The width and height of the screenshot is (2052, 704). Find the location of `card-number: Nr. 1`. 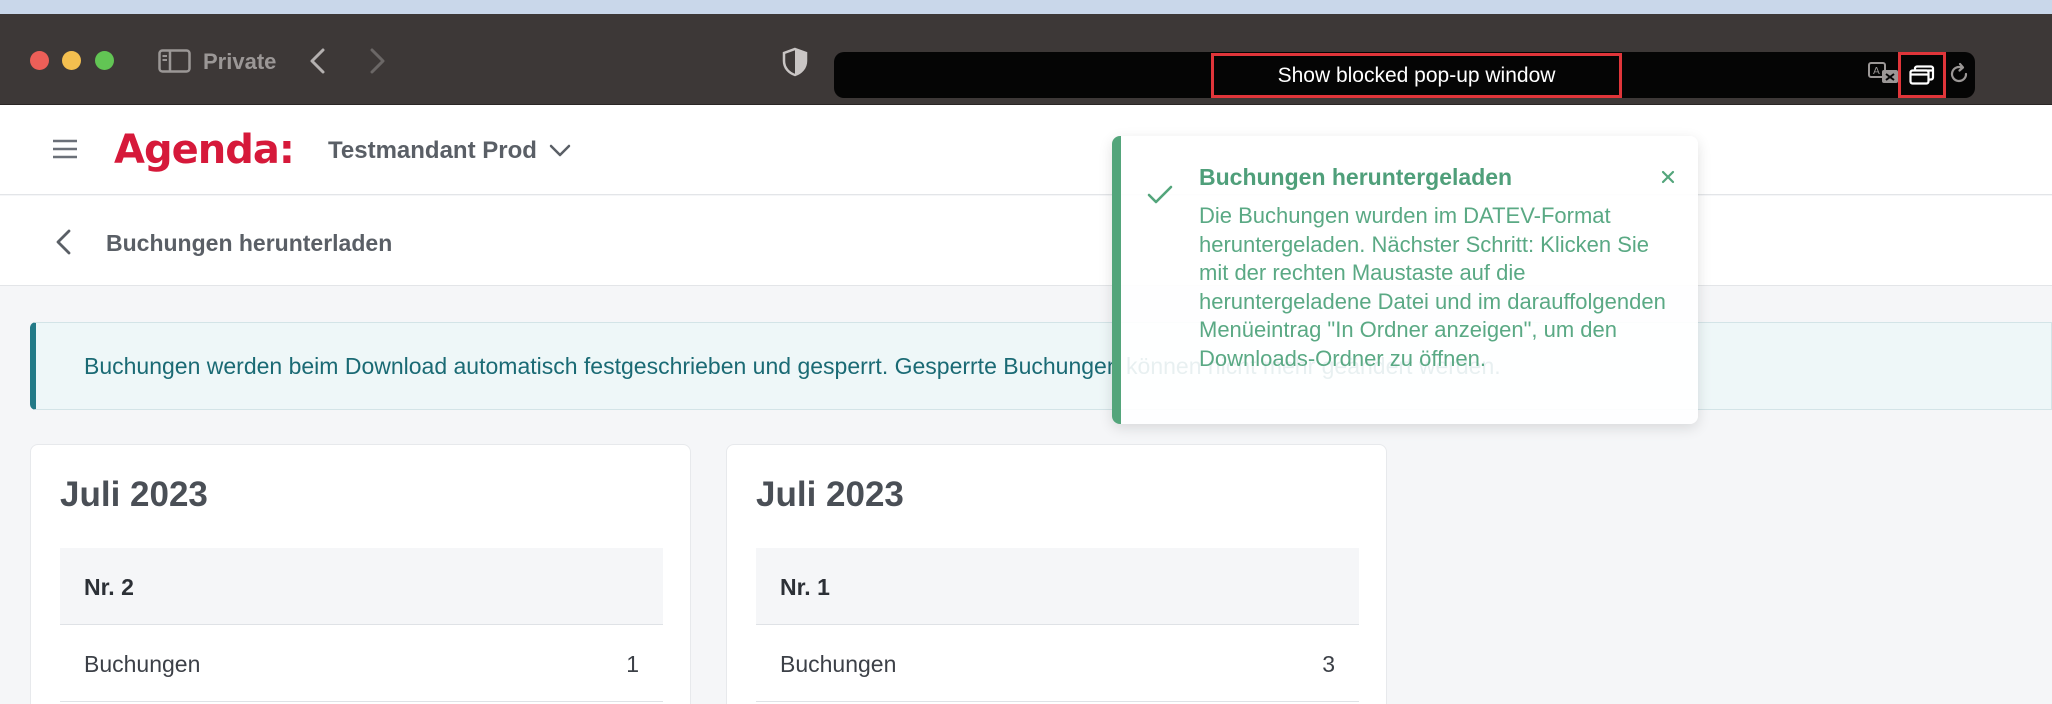

card-number: Nr. 1 is located at coordinates (805, 587).